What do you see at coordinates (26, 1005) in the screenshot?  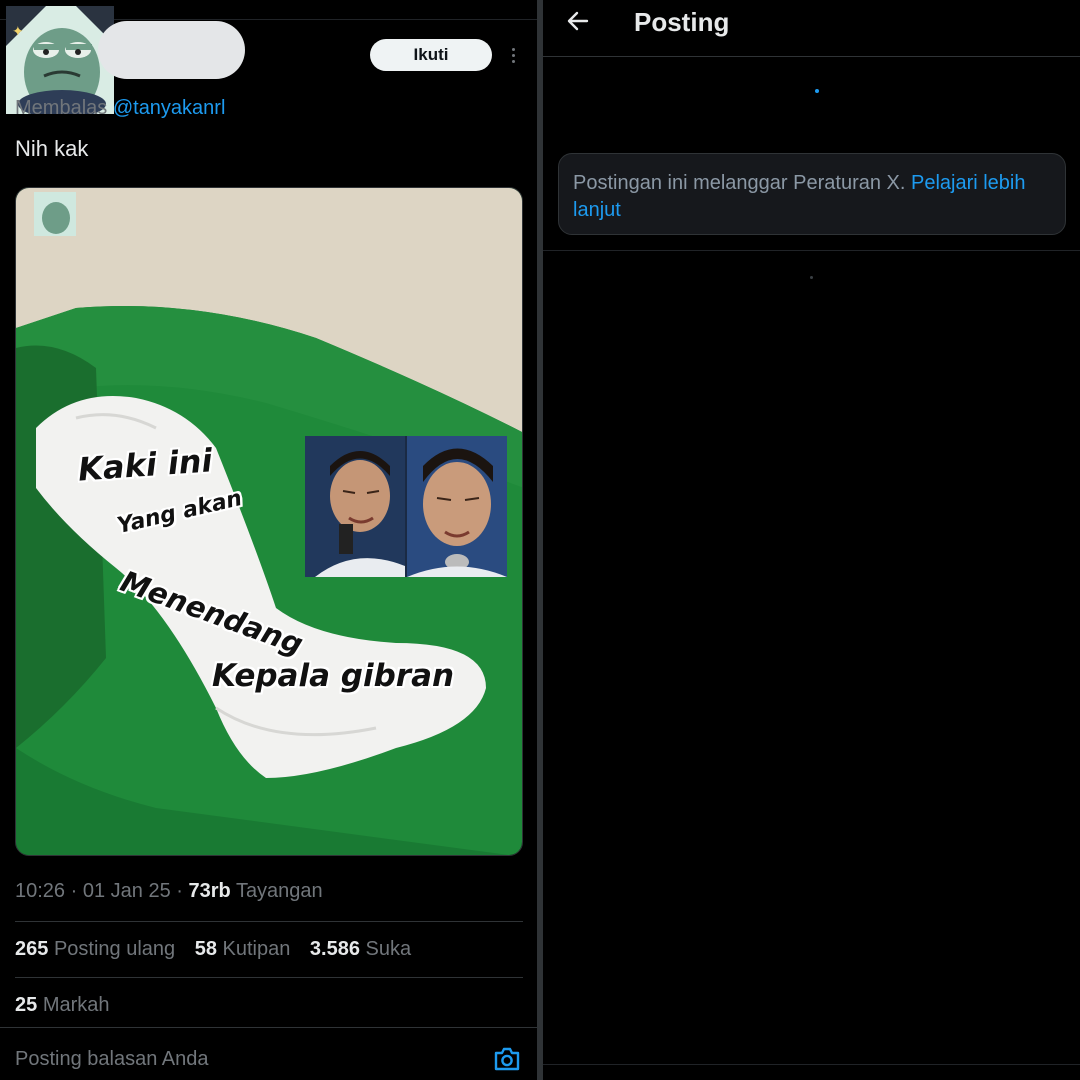 I see `bookmarks-count: 25` at bounding box center [26, 1005].